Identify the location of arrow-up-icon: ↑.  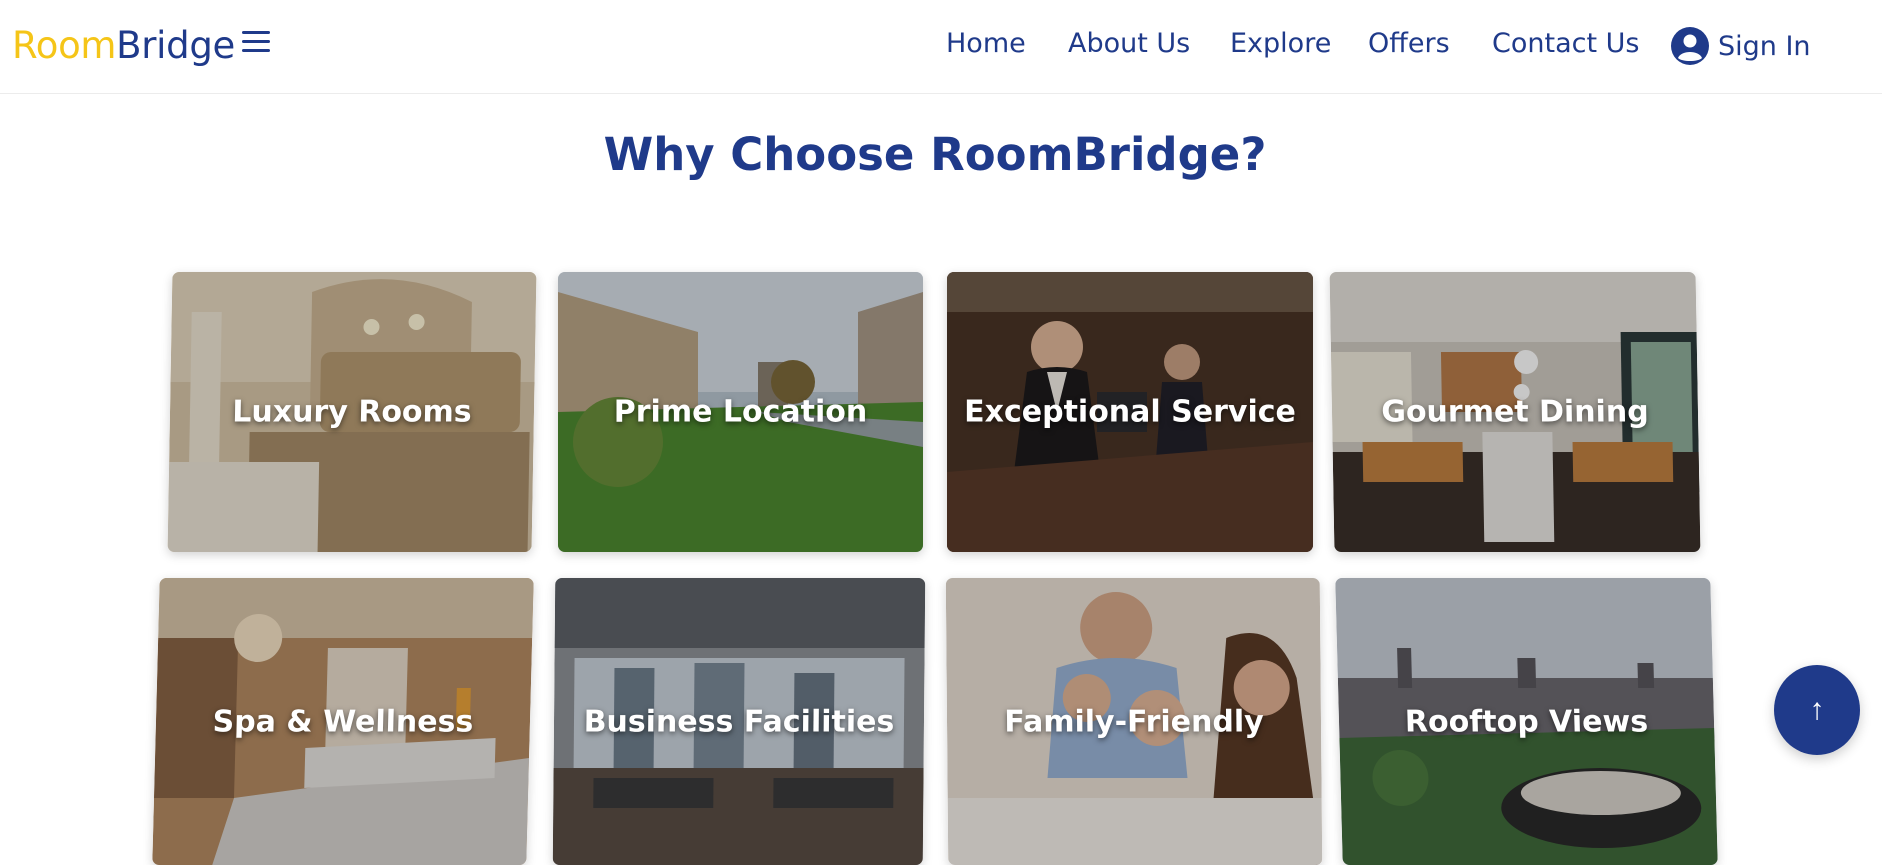
(1817, 709).